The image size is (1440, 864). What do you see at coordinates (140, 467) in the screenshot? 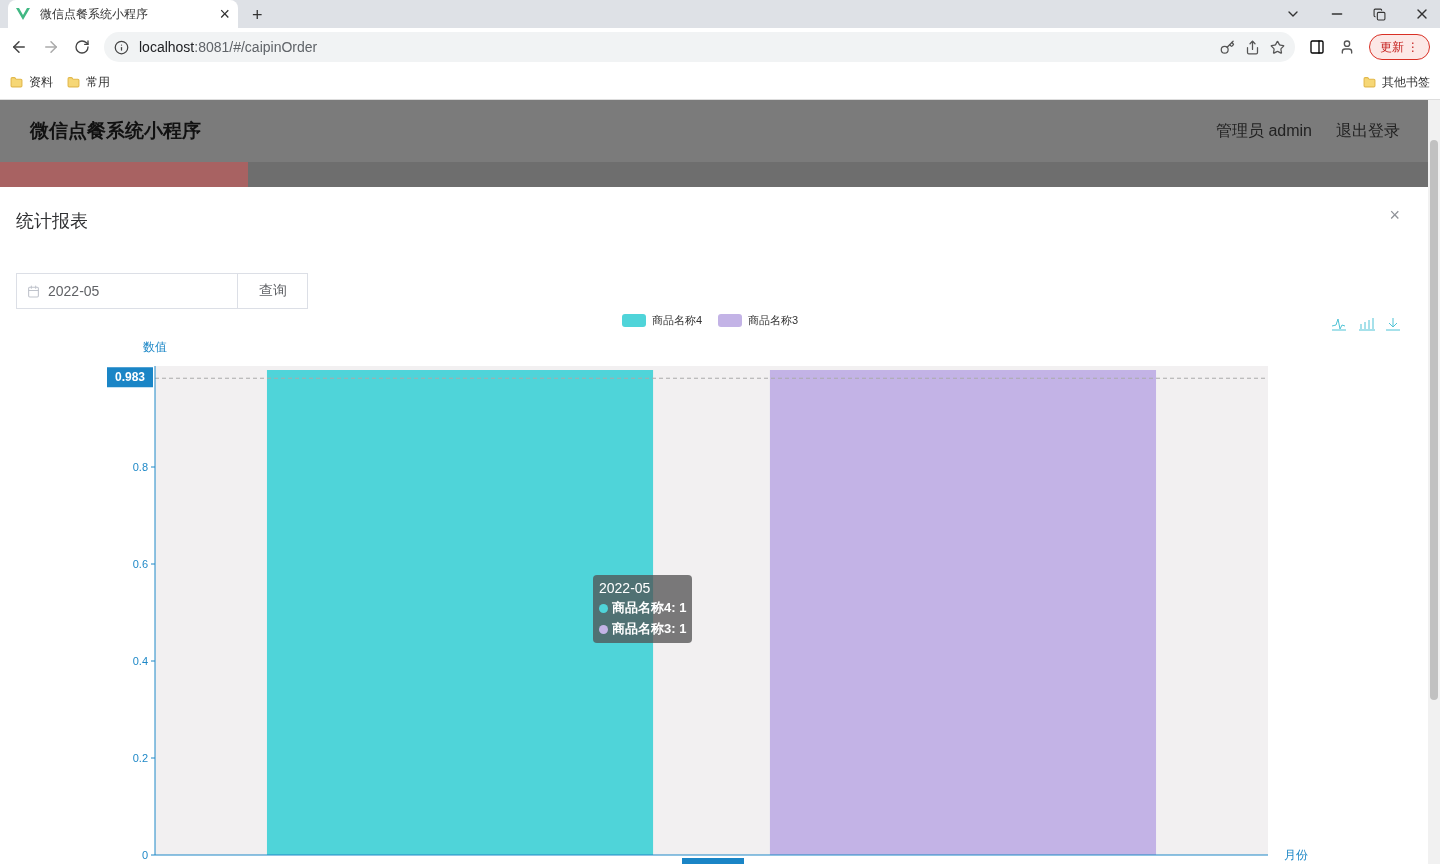
I see `tick-label: 0.8` at bounding box center [140, 467].